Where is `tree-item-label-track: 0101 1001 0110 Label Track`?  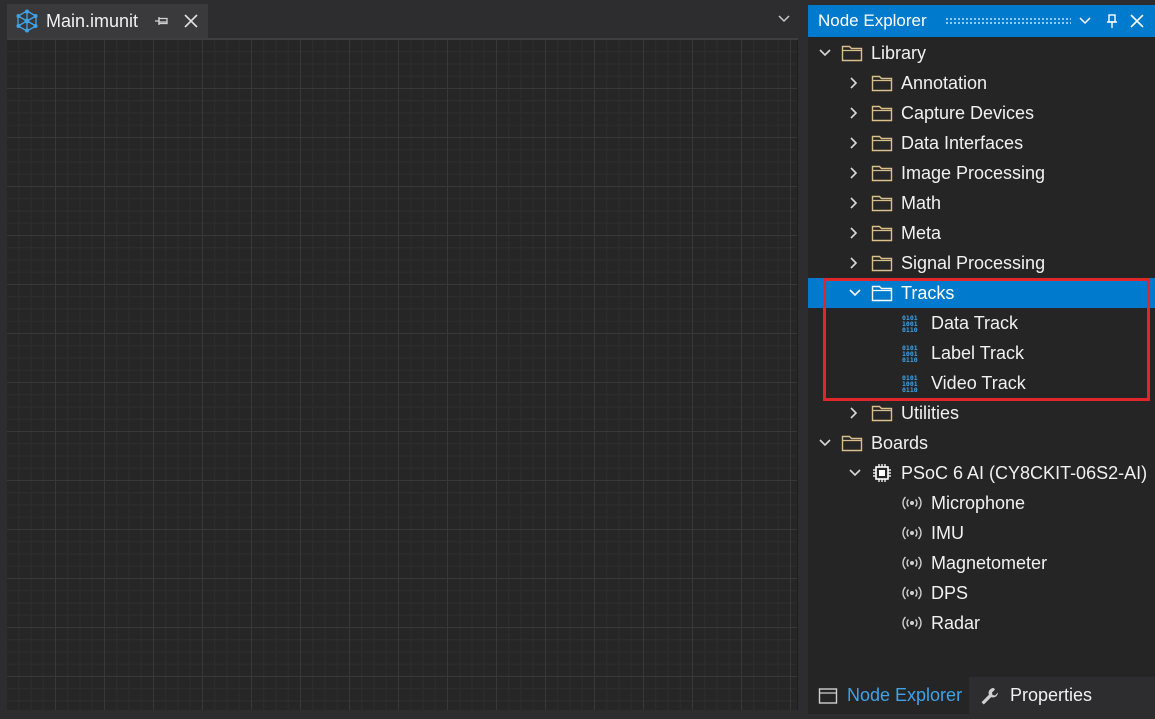
tree-item-label-track: 0101 1001 0110 Label Track is located at coordinates (981, 353).